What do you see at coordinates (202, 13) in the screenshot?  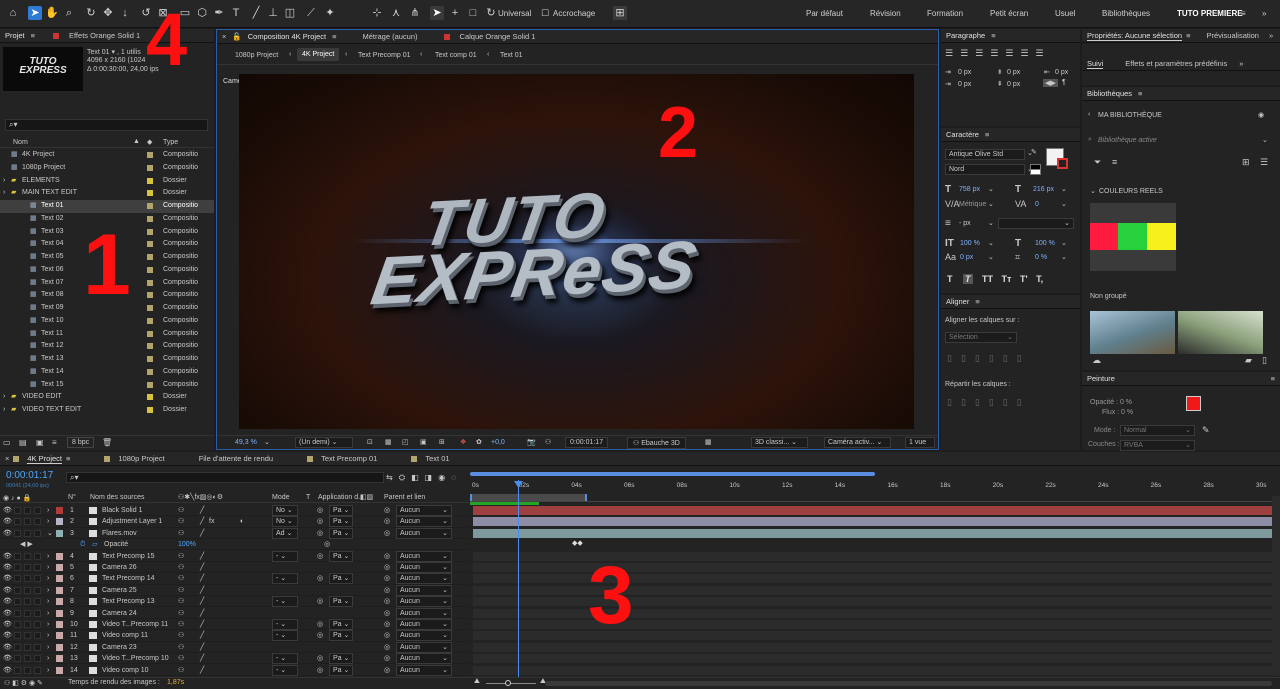 I see `cube-tool-icon: ⬡` at bounding box center [202, 13].